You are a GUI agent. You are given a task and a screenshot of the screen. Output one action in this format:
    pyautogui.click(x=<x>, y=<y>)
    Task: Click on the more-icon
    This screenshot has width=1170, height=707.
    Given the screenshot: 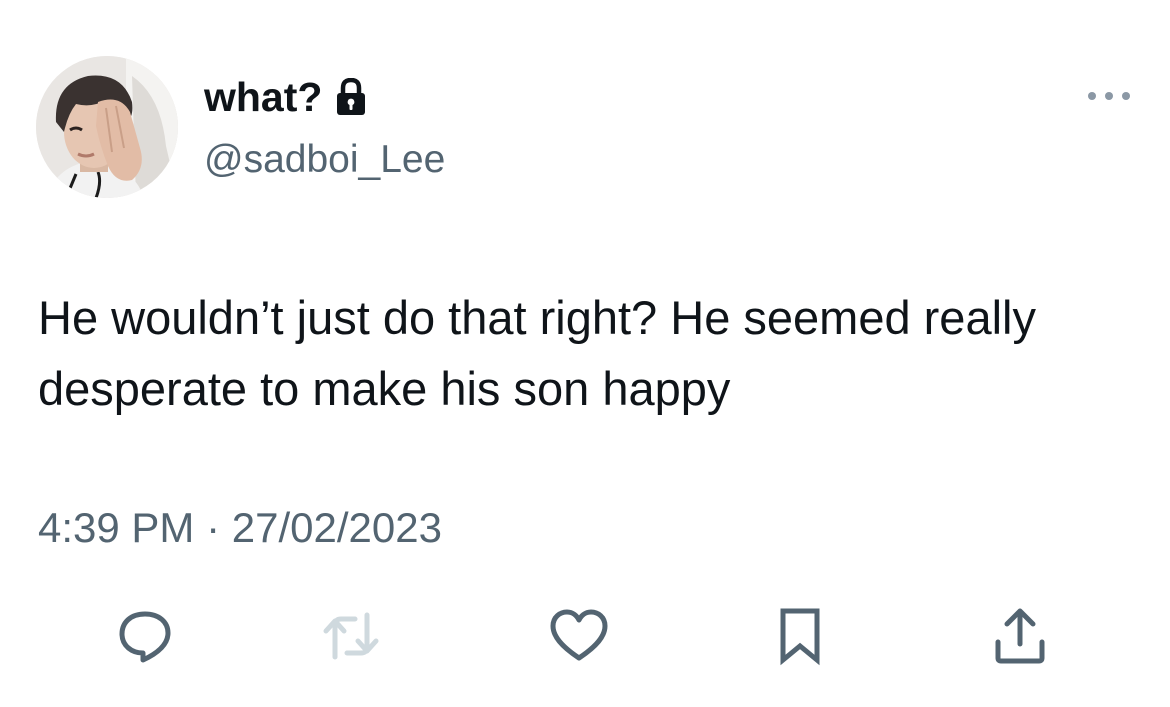 What is the action you would take?
    pyautogui.click(x=1109, y=96)
    